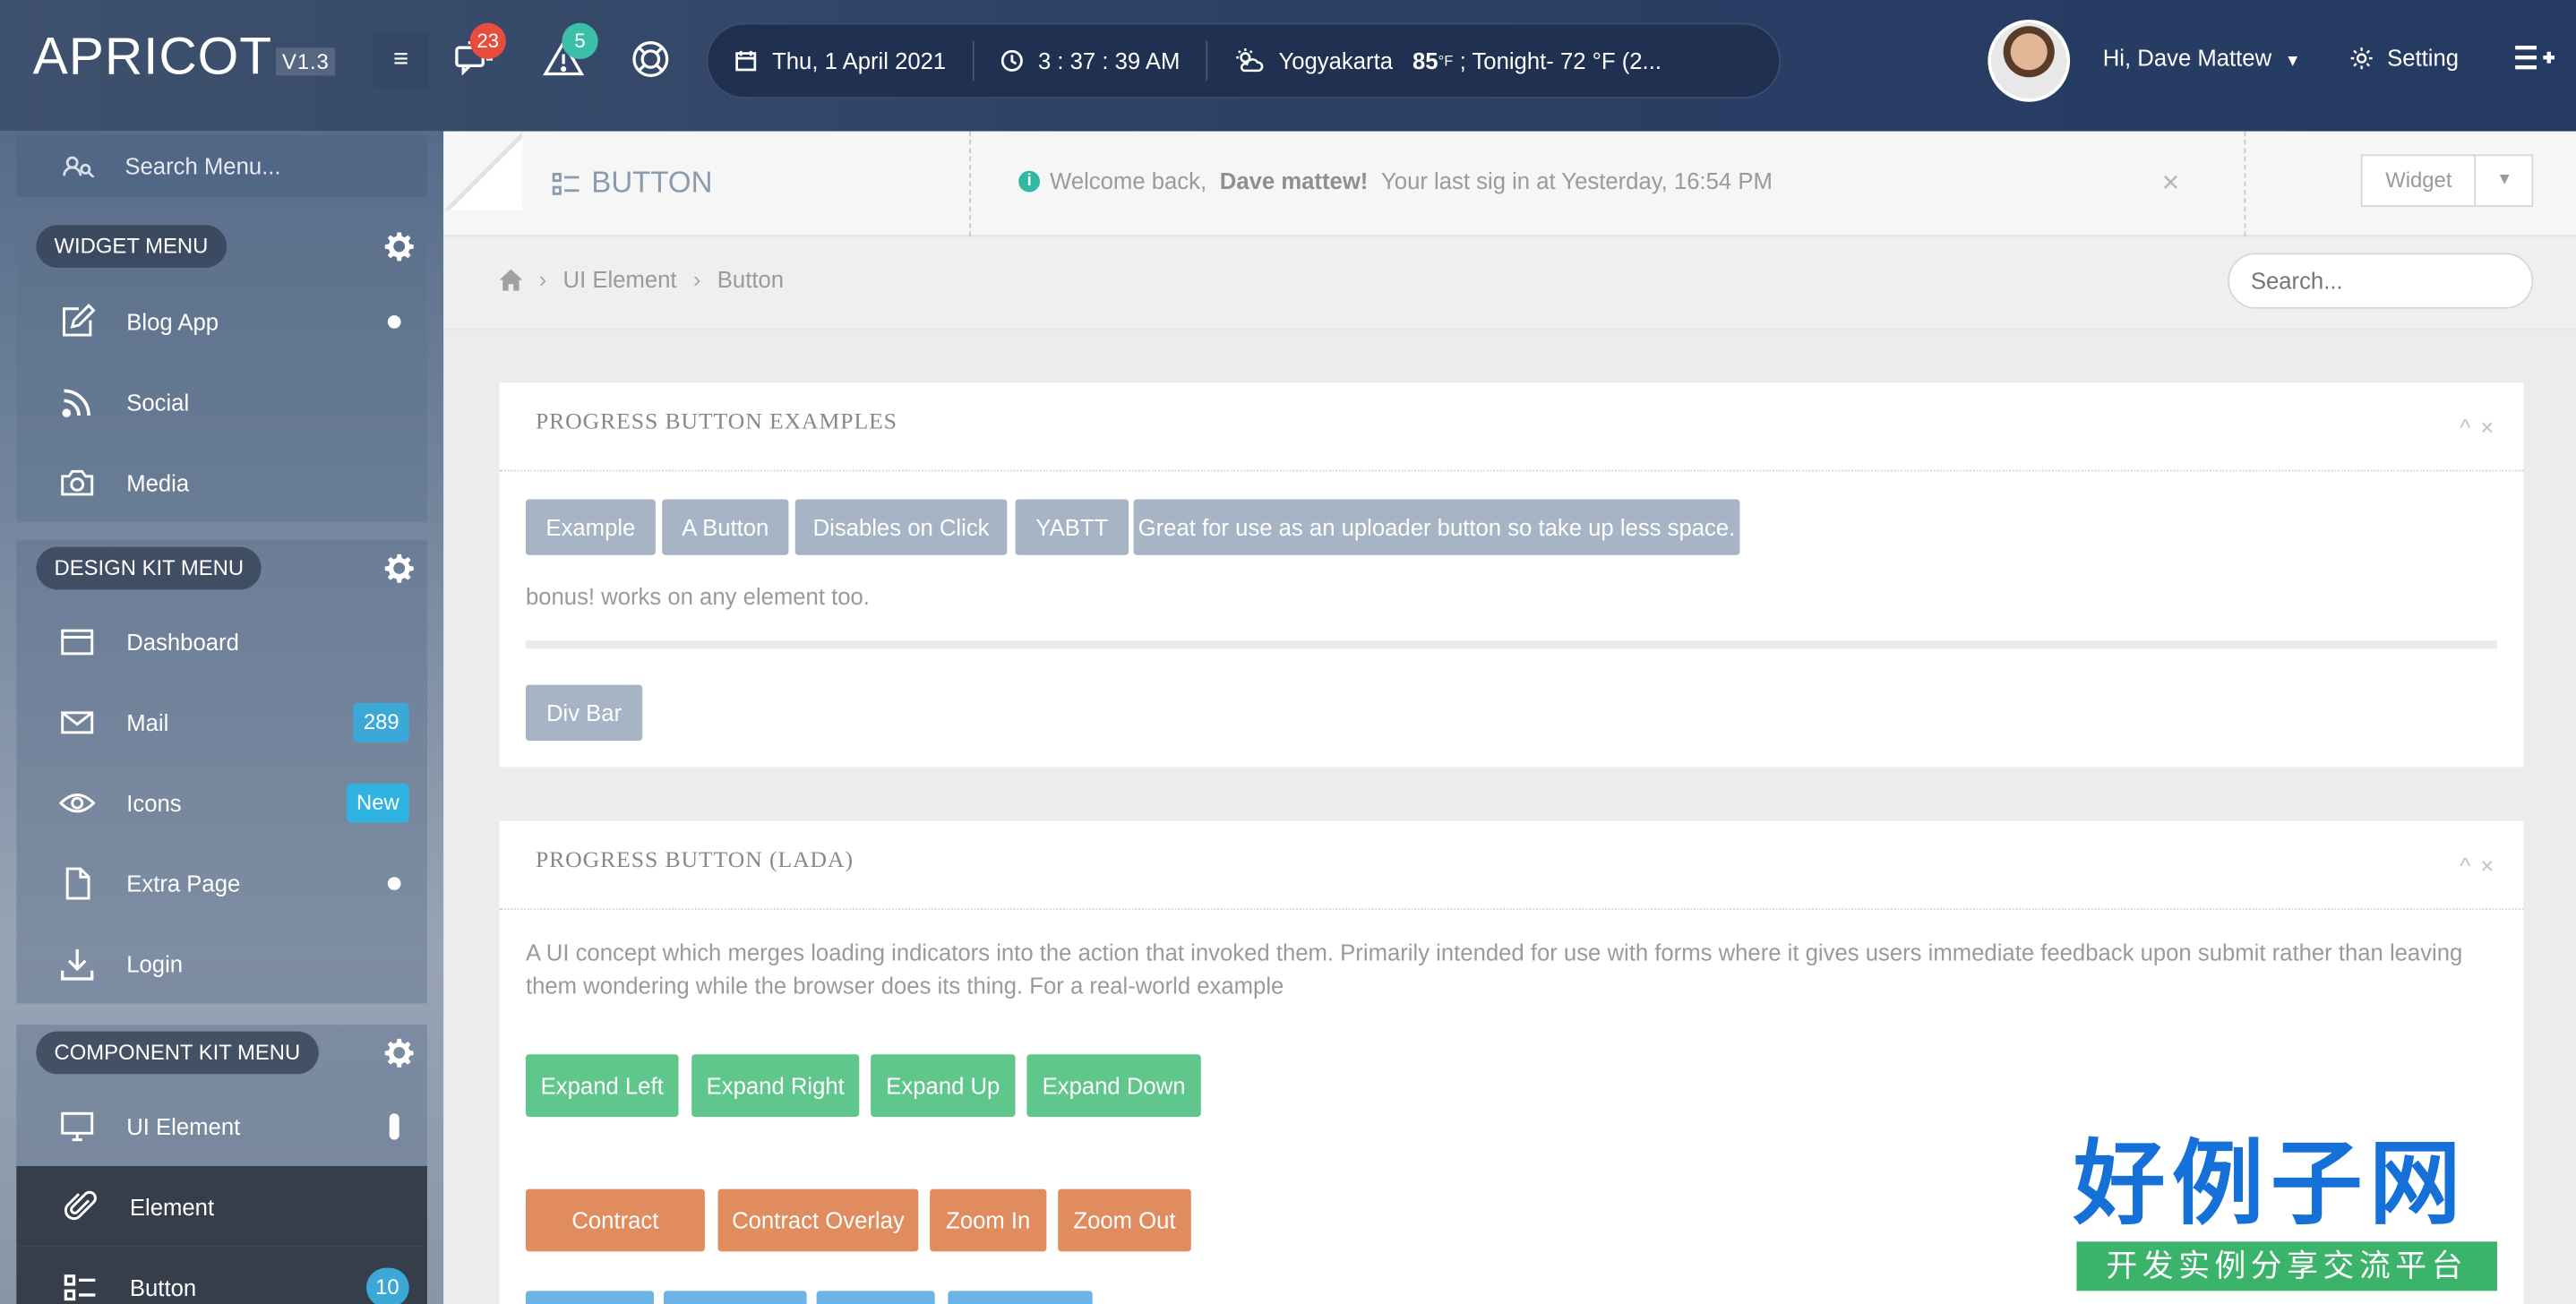 The image size is (2576, 1304). What do you see at coordinates (80, 1204) in the screenshot?
I see `paperclip-icon` at bounding box center [80, 1204].